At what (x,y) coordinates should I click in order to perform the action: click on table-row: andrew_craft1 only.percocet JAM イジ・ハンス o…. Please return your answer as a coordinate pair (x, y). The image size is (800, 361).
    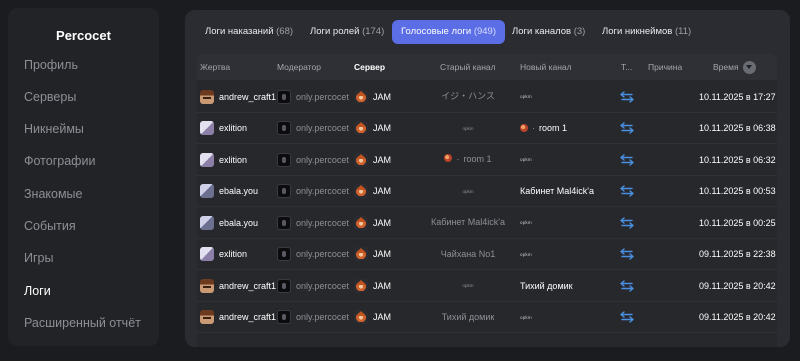
    Looking at the image, I should click on (487, 97).